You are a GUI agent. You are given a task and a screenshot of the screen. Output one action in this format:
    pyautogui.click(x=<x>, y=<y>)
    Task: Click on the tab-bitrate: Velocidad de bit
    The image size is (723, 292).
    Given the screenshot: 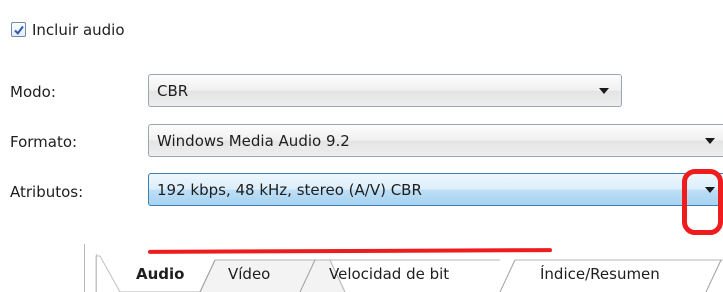 What is the action you would take?
    pyautogui.click(x=389, y=274)
    